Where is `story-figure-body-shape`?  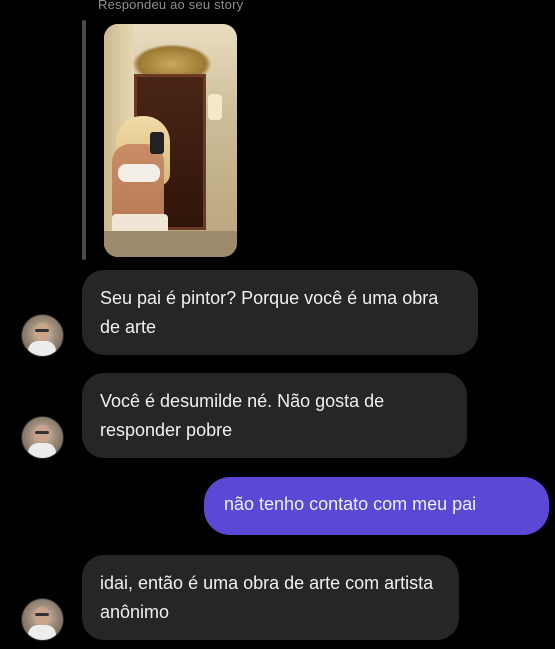 story-figure-body-shape is located at coordinates (138, 184).